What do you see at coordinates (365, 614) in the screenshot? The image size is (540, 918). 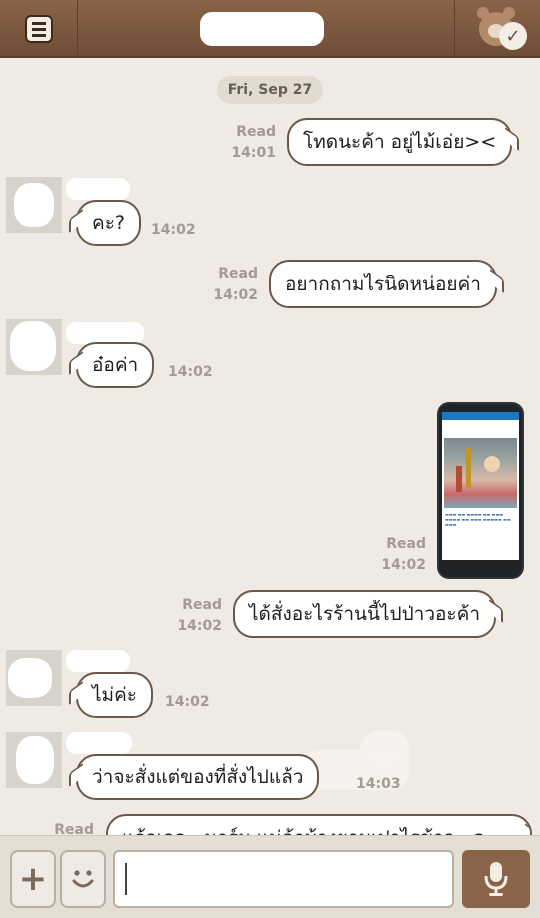 I see `message-bubble-outgoing: ได้สั่งอะไรร้านนี้ไปป่าวอะค้า` at bounding box center [365, 614].